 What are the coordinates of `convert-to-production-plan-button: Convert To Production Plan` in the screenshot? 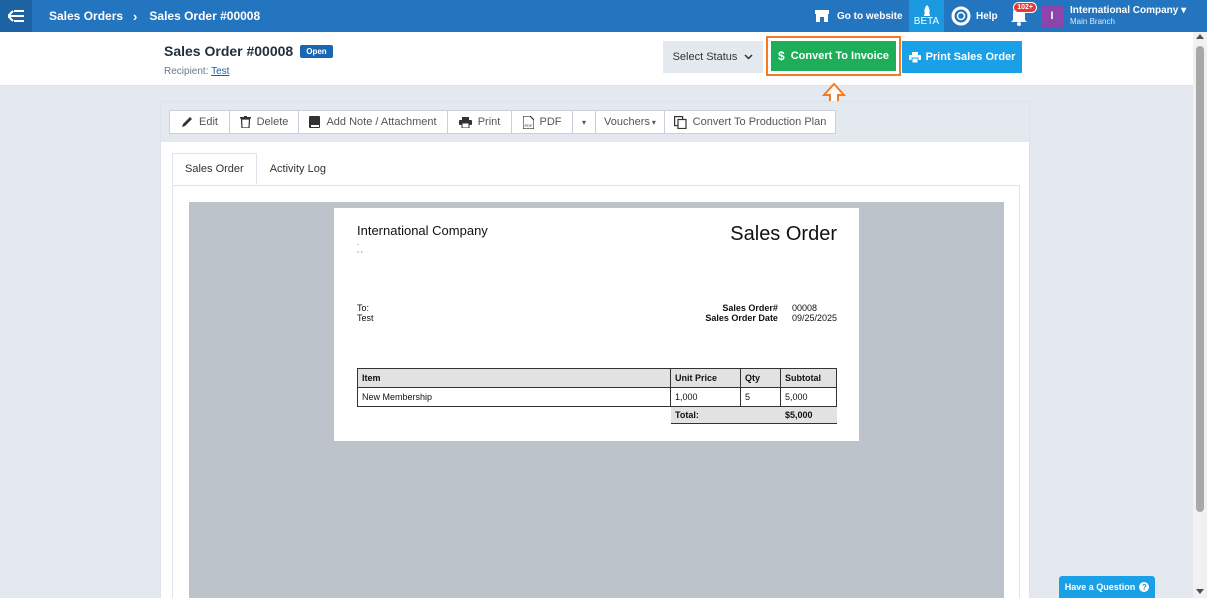 It's located at (750, 122).